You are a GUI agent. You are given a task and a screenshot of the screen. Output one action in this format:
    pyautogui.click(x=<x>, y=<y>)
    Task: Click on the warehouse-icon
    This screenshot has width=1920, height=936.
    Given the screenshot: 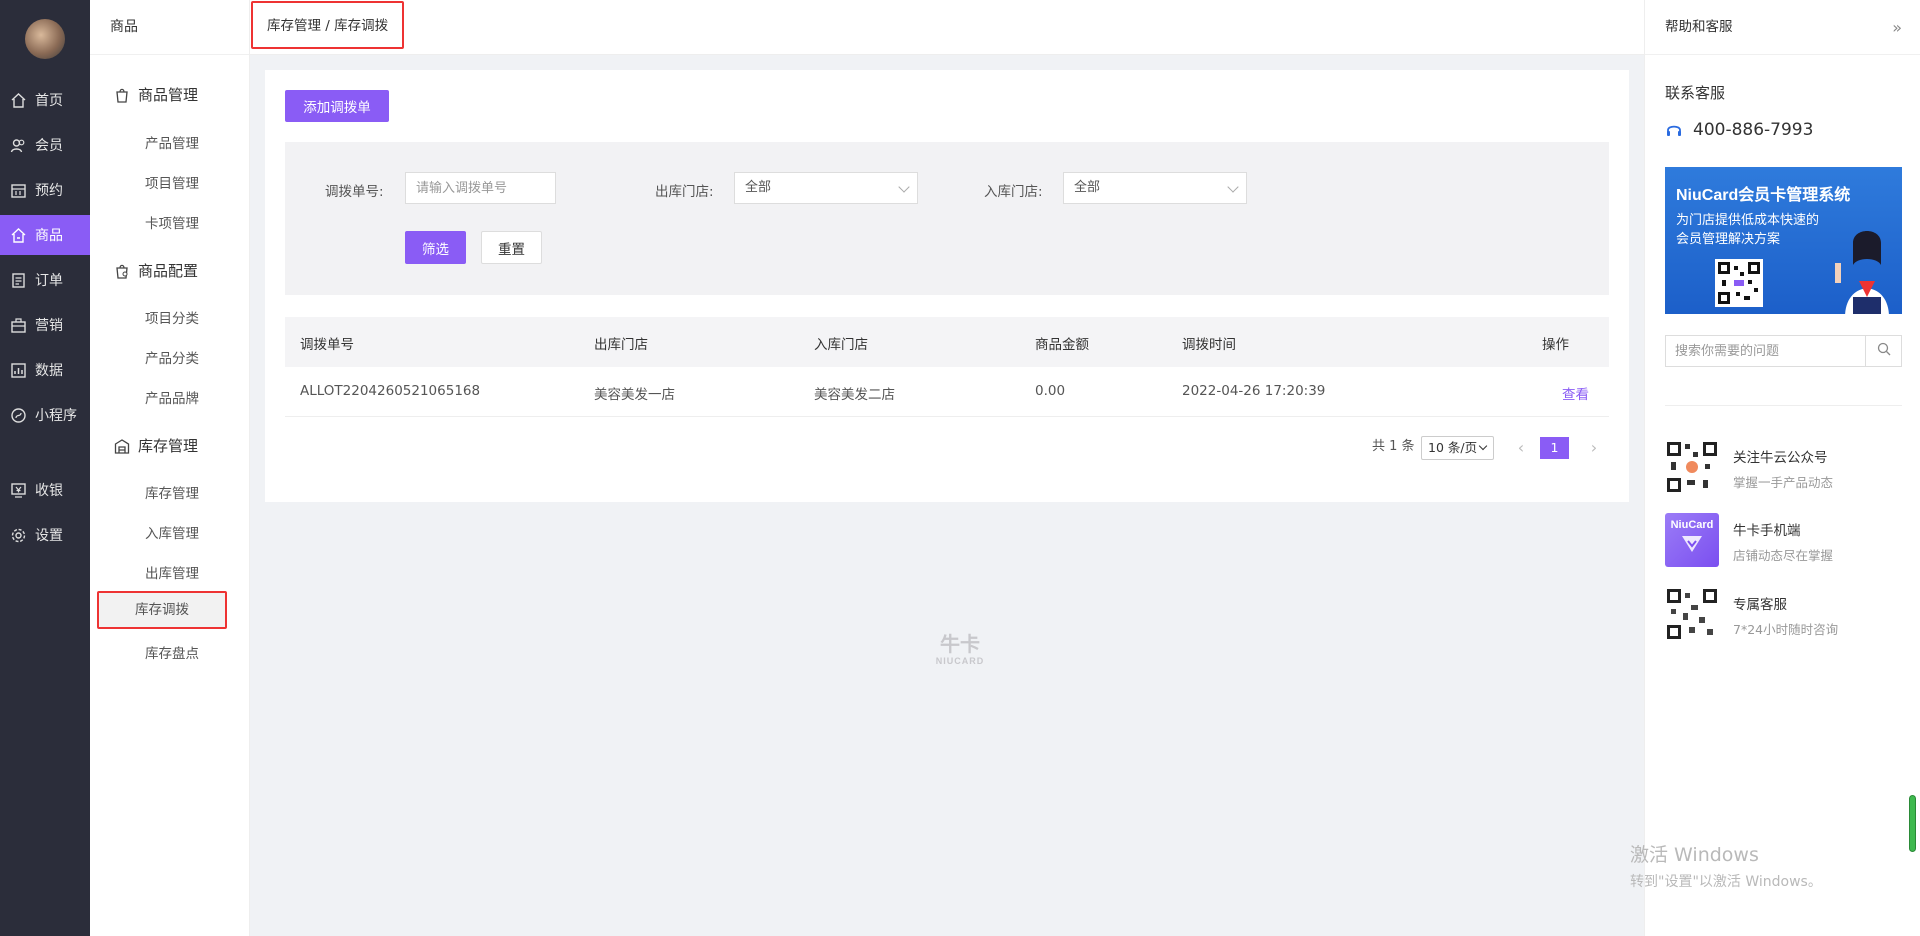 What is the action you would take?
    pyautogui.click(x=122, y=446)
    